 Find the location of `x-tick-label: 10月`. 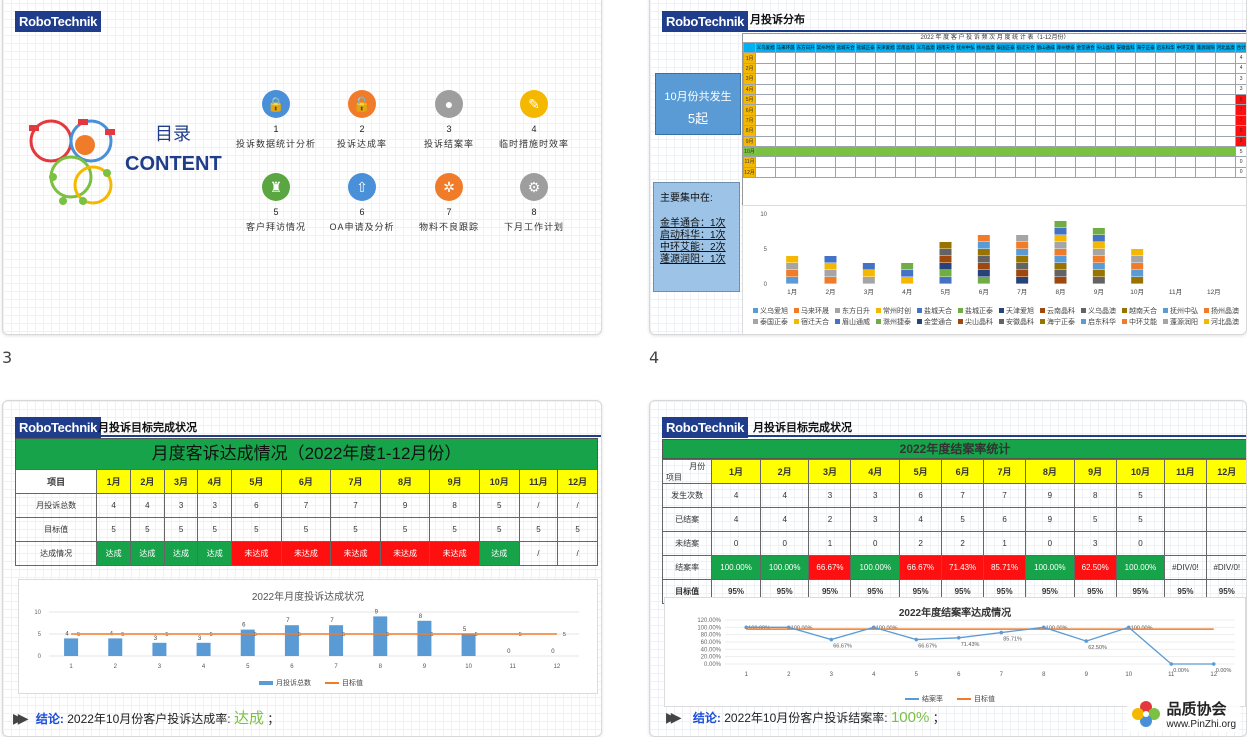

x-tick-label: 10月 is located at coordinates (1137, 292).